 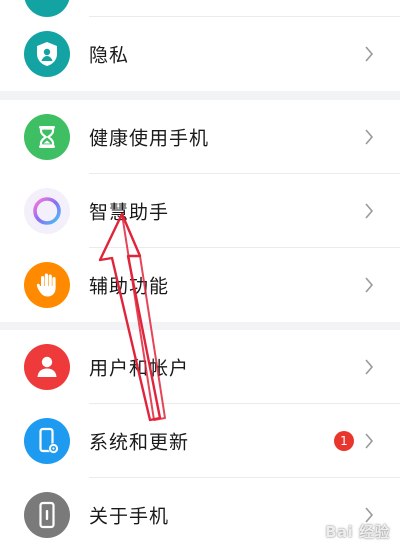 I want to click on settings-item-privacy: 隐私, so click(x=200, y=54).